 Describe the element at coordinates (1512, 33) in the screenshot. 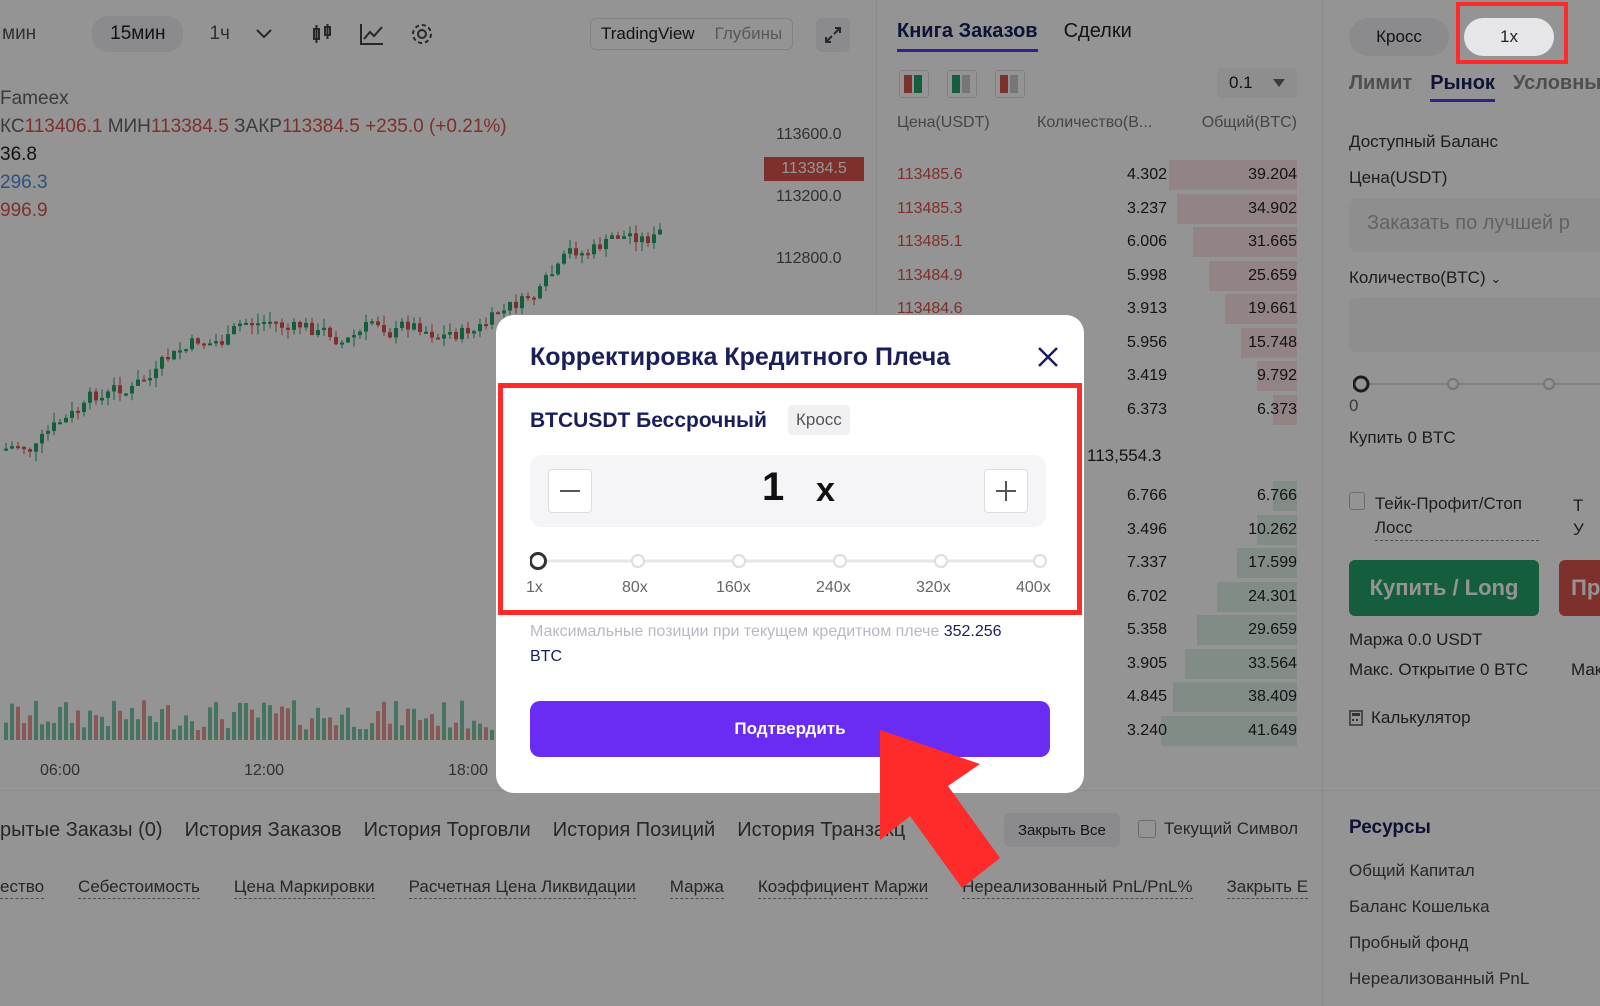

I see `leverage-highlight` at that location.